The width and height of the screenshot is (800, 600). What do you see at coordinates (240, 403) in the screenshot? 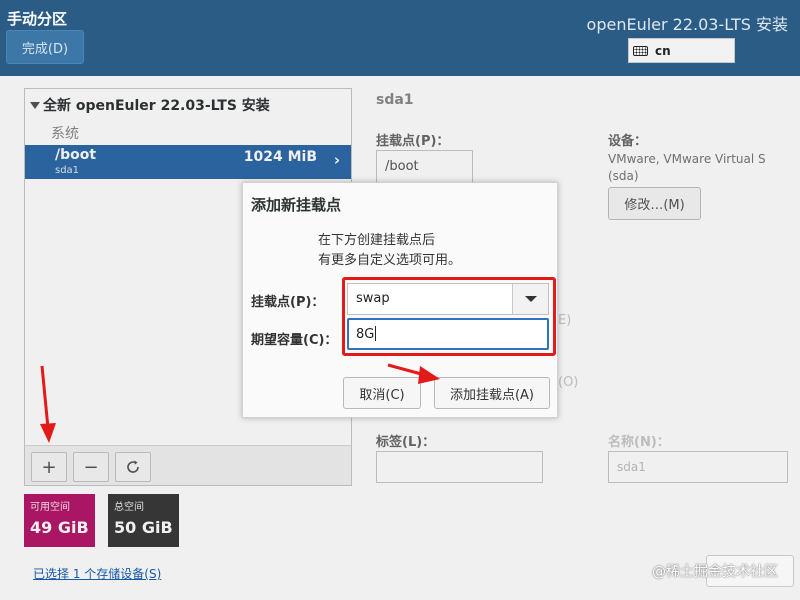
I see `annotation-arrows` at bounding box center [240, 403].